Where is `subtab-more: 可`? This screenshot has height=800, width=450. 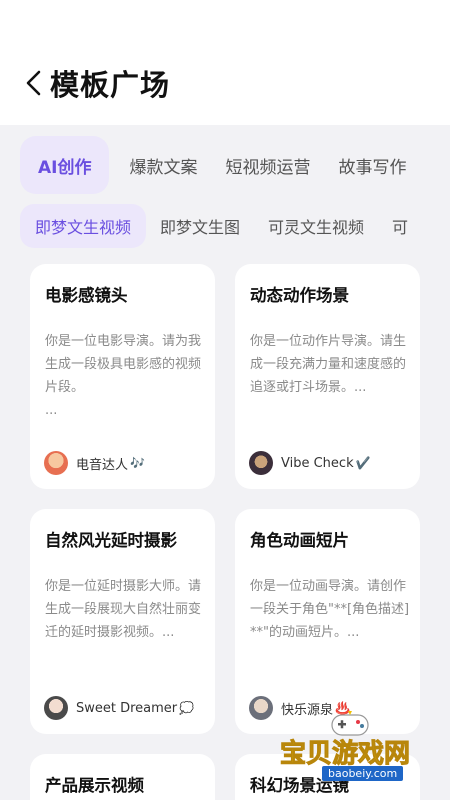
subtab-more: 可 is located at coordinates (400, 226).